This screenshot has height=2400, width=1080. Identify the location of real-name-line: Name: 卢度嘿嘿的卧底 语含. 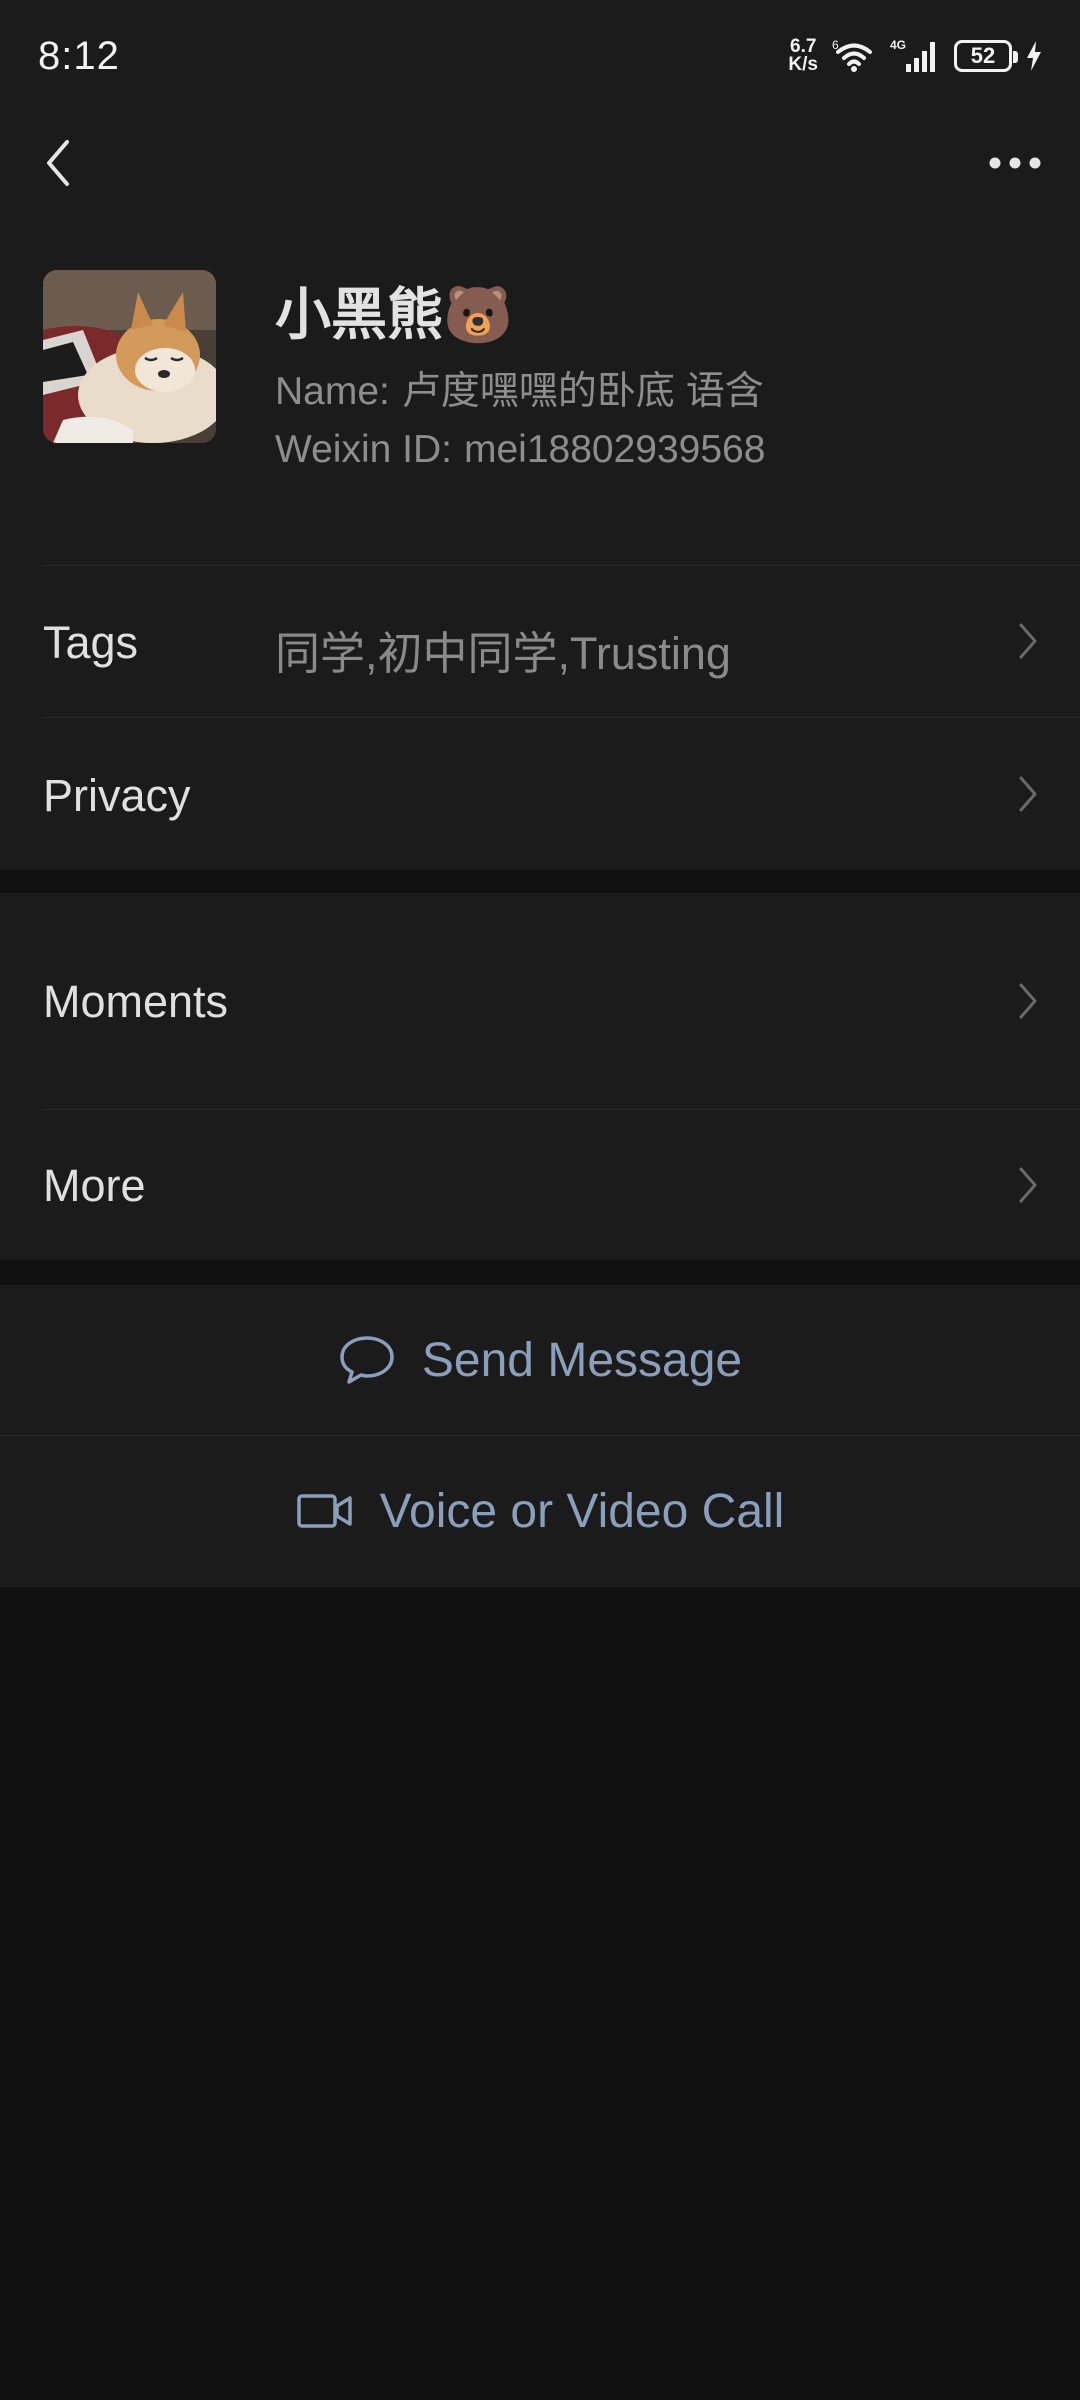
(519, 388).